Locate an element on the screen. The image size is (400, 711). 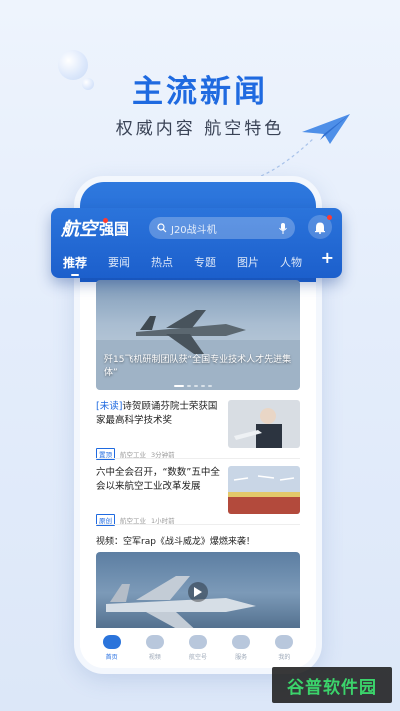
nav-profile: 我的 is located at coordinates (284, 648).